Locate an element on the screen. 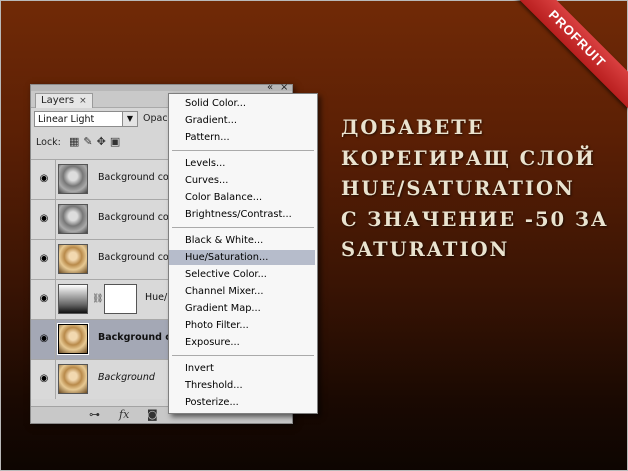 The height and width of the screenshot is (471, 628). lock-icons: ▦✎✥▣ is located at coordinates (96, 141).